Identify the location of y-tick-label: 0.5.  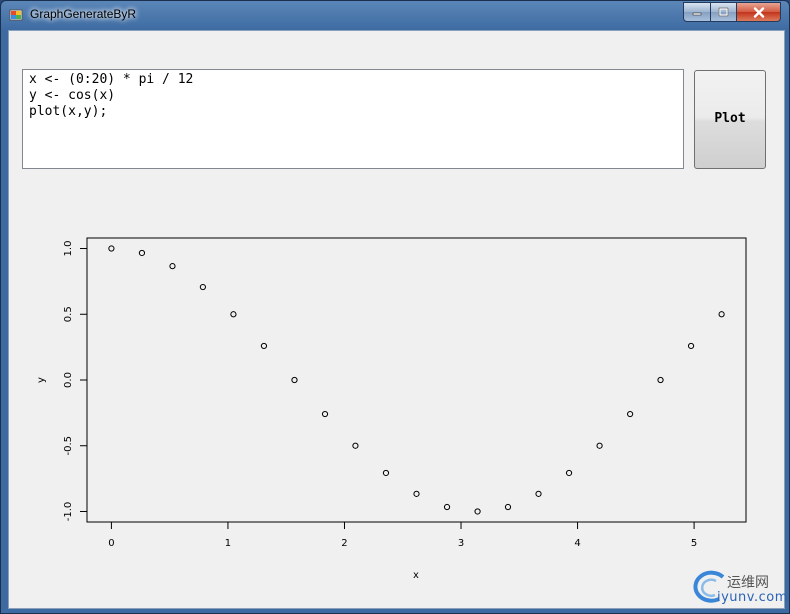
(68, 314).